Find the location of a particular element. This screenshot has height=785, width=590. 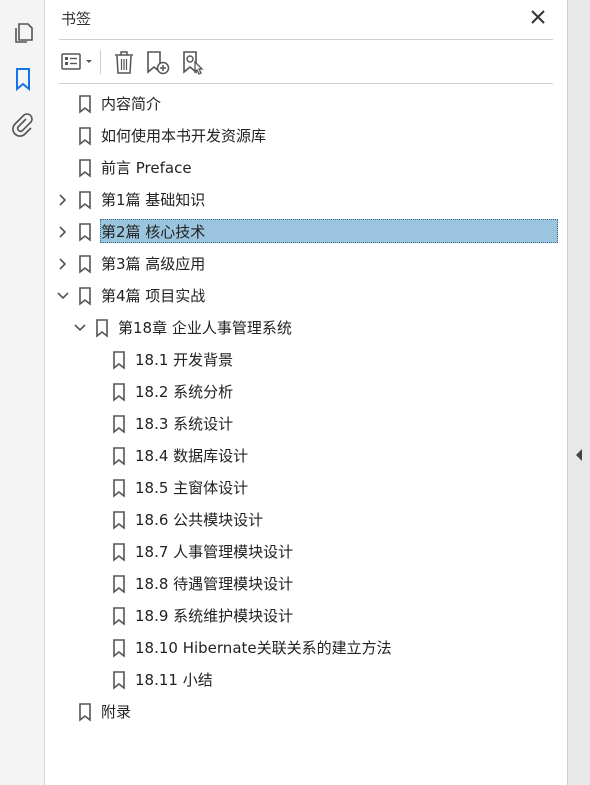

new-bookmark-button is located at coordinates (158, 62).